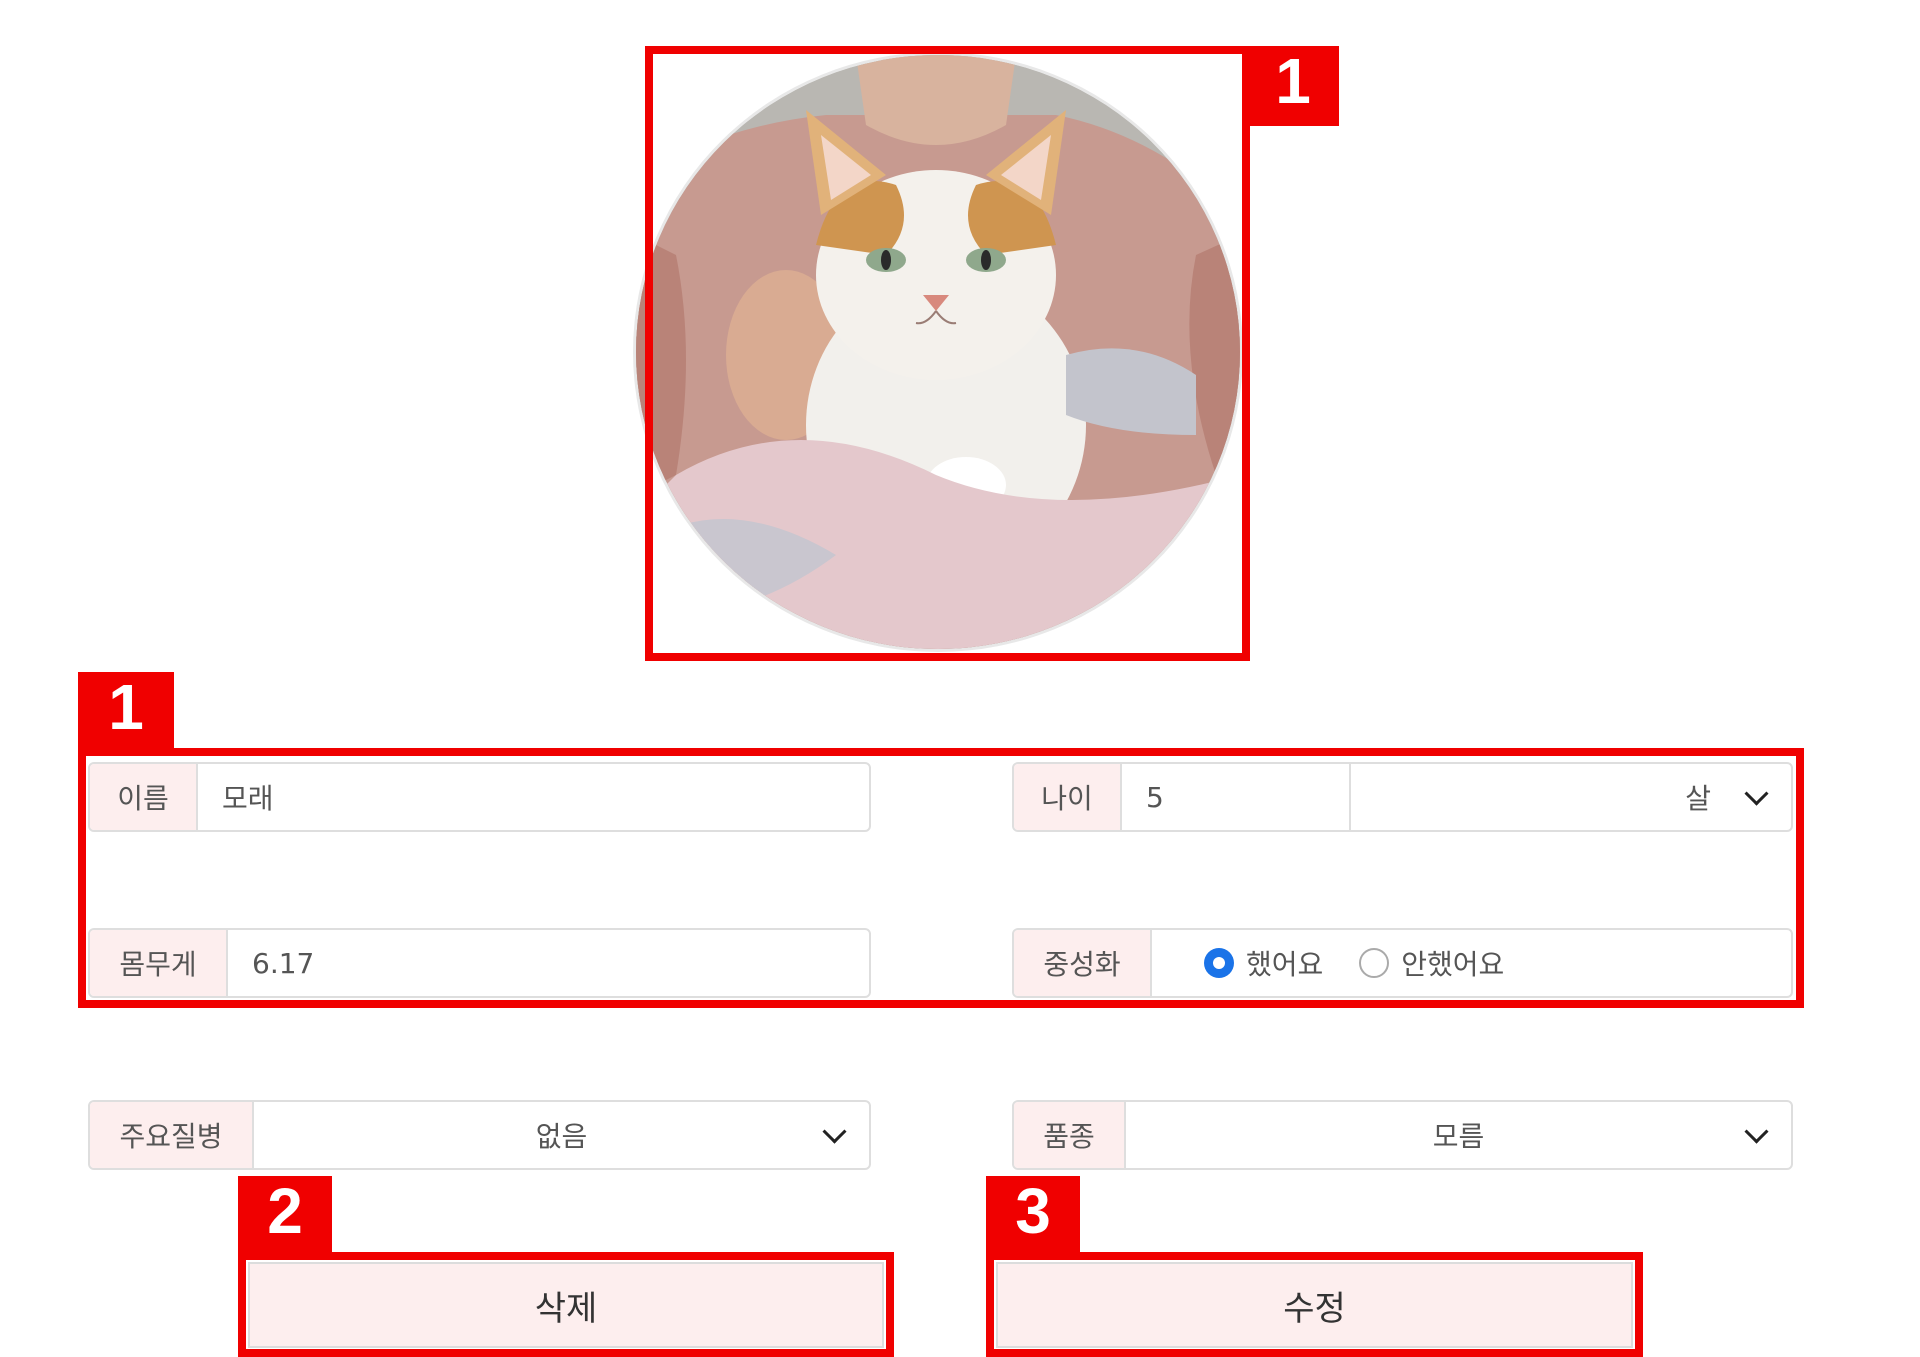 The image size is (1920, 1357). What do you see at coordinates (159, 963) in the screenshot?
I see `weight-label: 몸무게` at bounding box center [159, 963].